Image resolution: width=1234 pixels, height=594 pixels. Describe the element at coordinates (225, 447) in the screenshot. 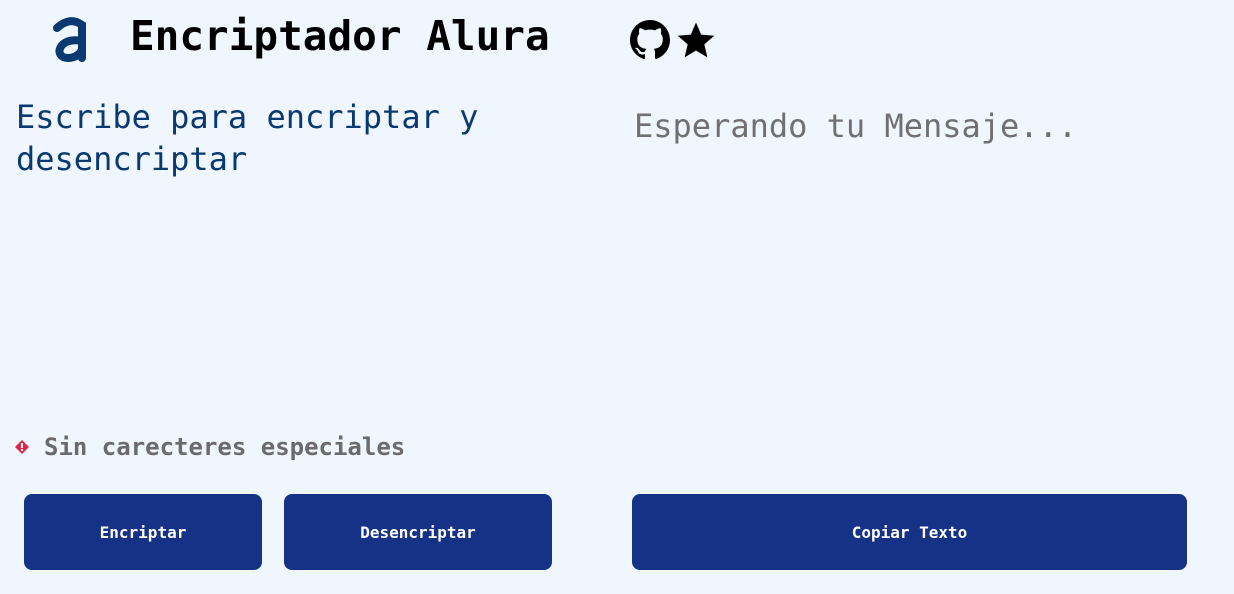

I see `warning-text: Sin carecteres especiales` at that location.